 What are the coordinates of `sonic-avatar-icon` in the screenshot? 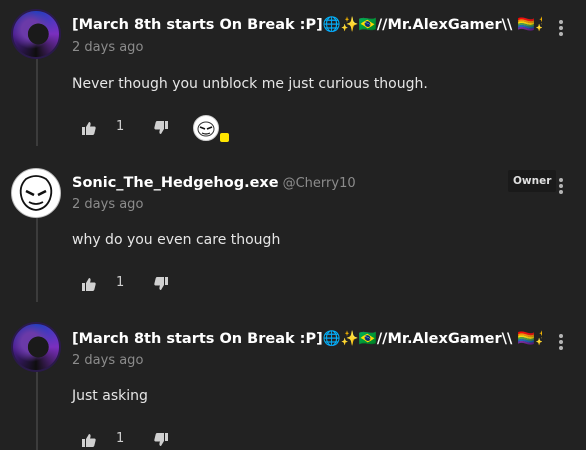 It's located at (36, 193).